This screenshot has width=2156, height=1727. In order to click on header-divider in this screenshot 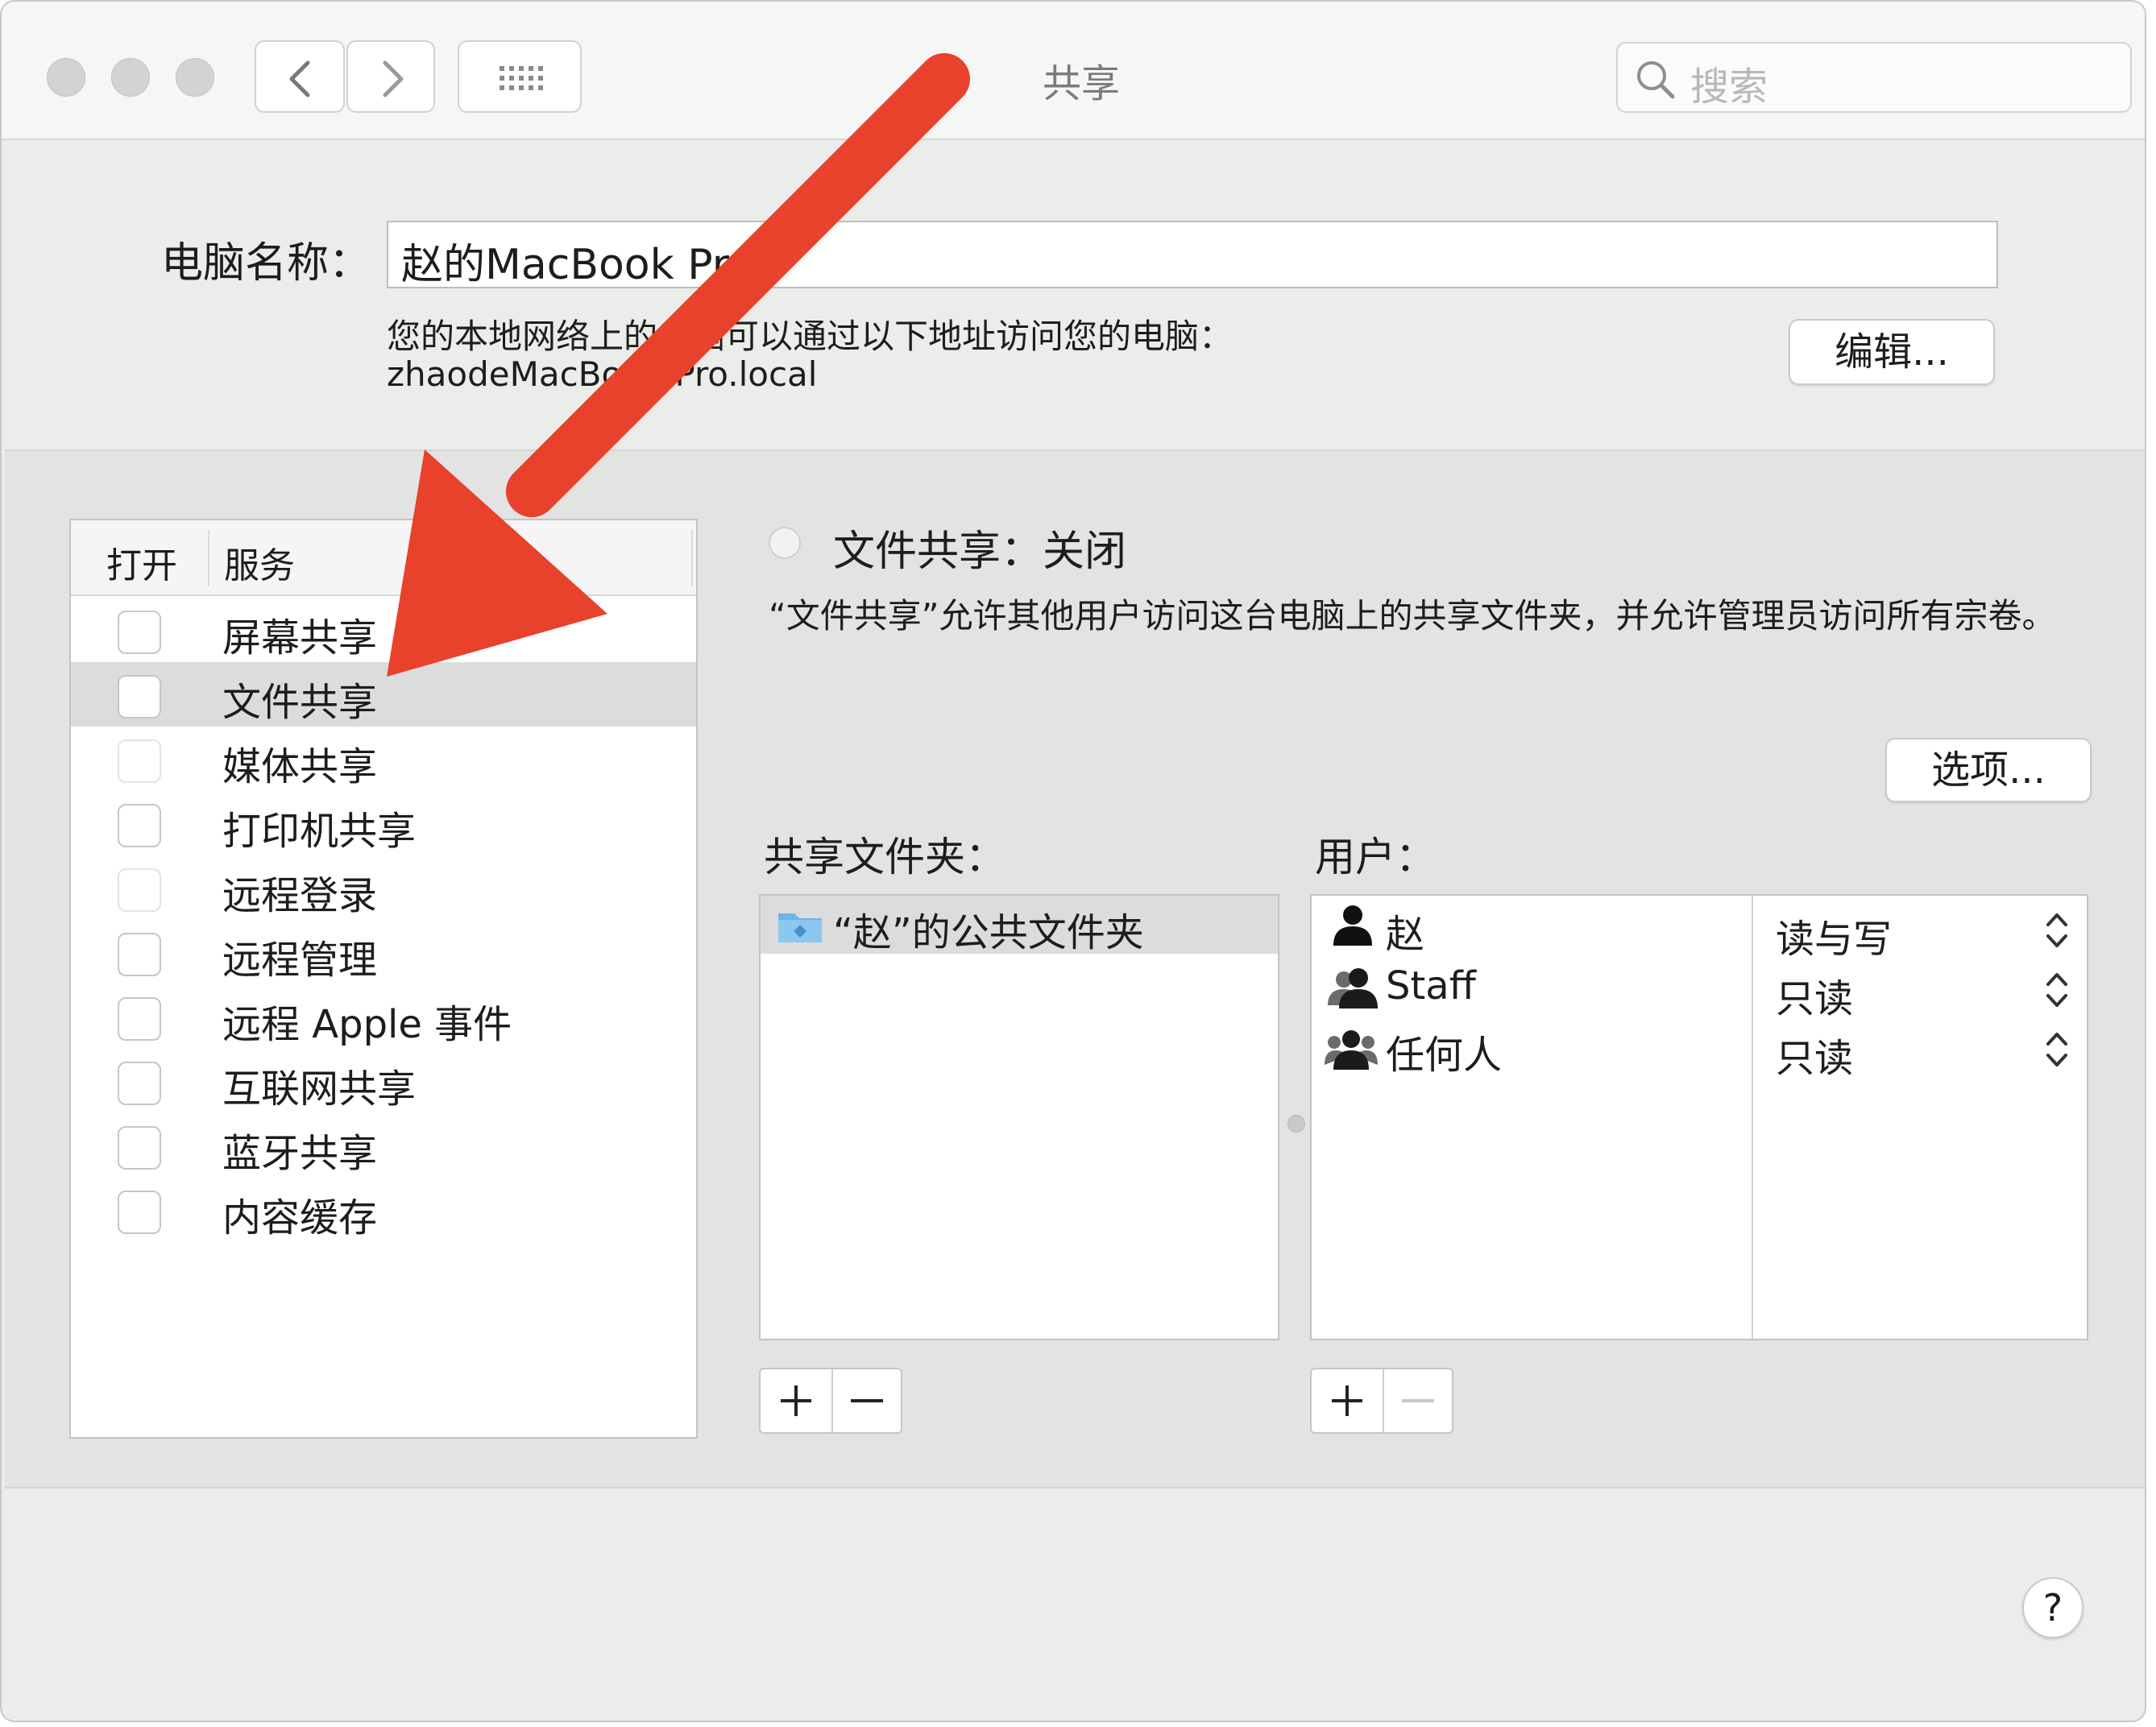, I will do `click(208, 558)`.